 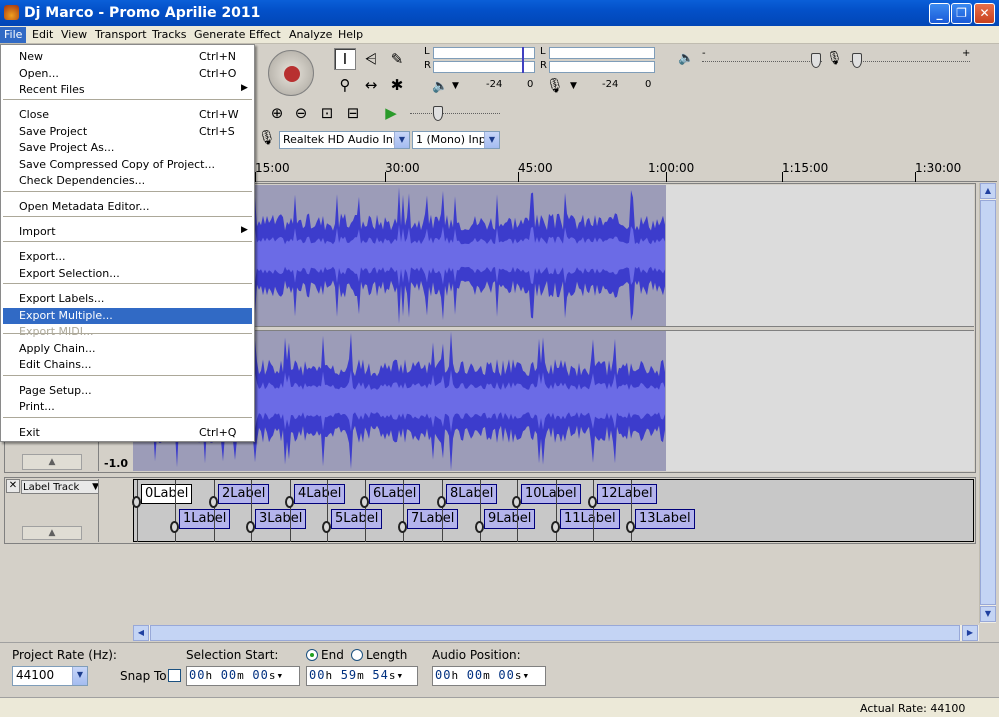 What do you see at coordinates (281, 519) in the screenshot?
I see `label-3: 3Label` at bounding box center [281, 519].